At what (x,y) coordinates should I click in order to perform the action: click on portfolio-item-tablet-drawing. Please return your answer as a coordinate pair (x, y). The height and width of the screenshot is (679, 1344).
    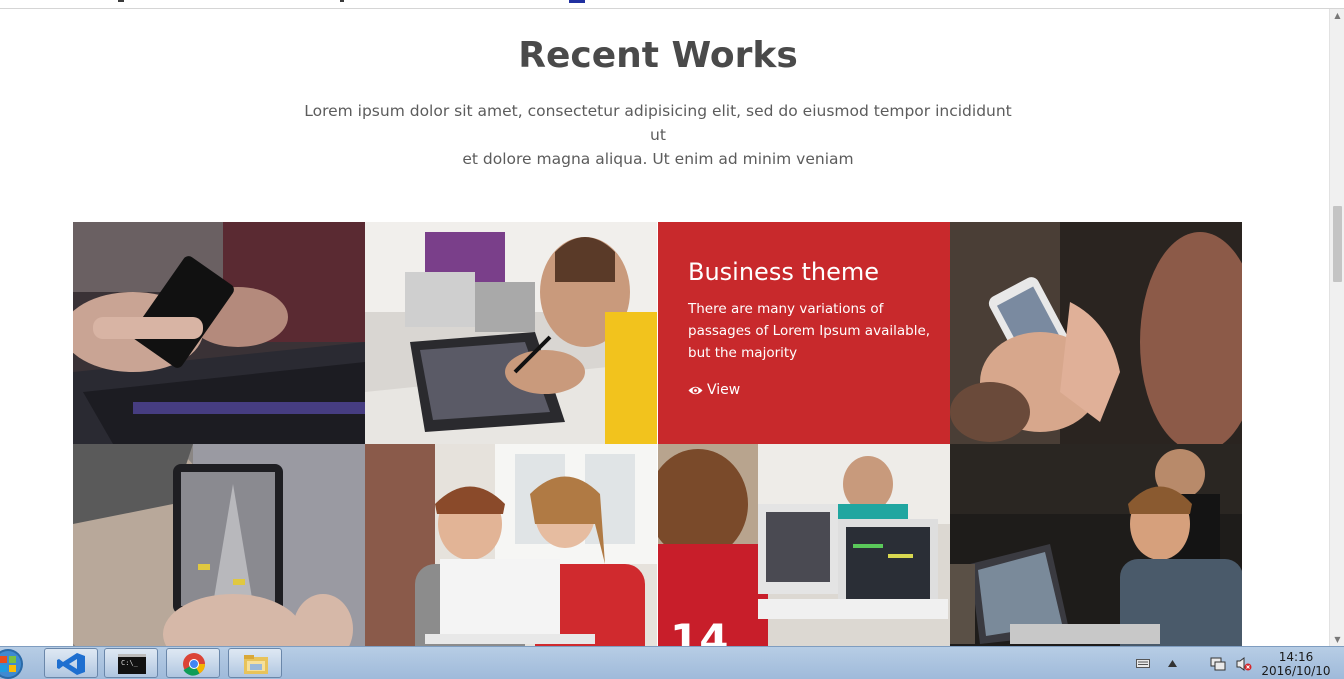
    Looking at the image, I should click on (511, 333).